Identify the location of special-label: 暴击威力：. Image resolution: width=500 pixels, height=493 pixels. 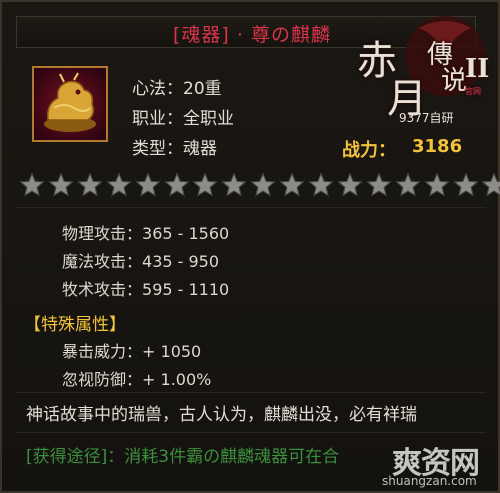
(102, 351).